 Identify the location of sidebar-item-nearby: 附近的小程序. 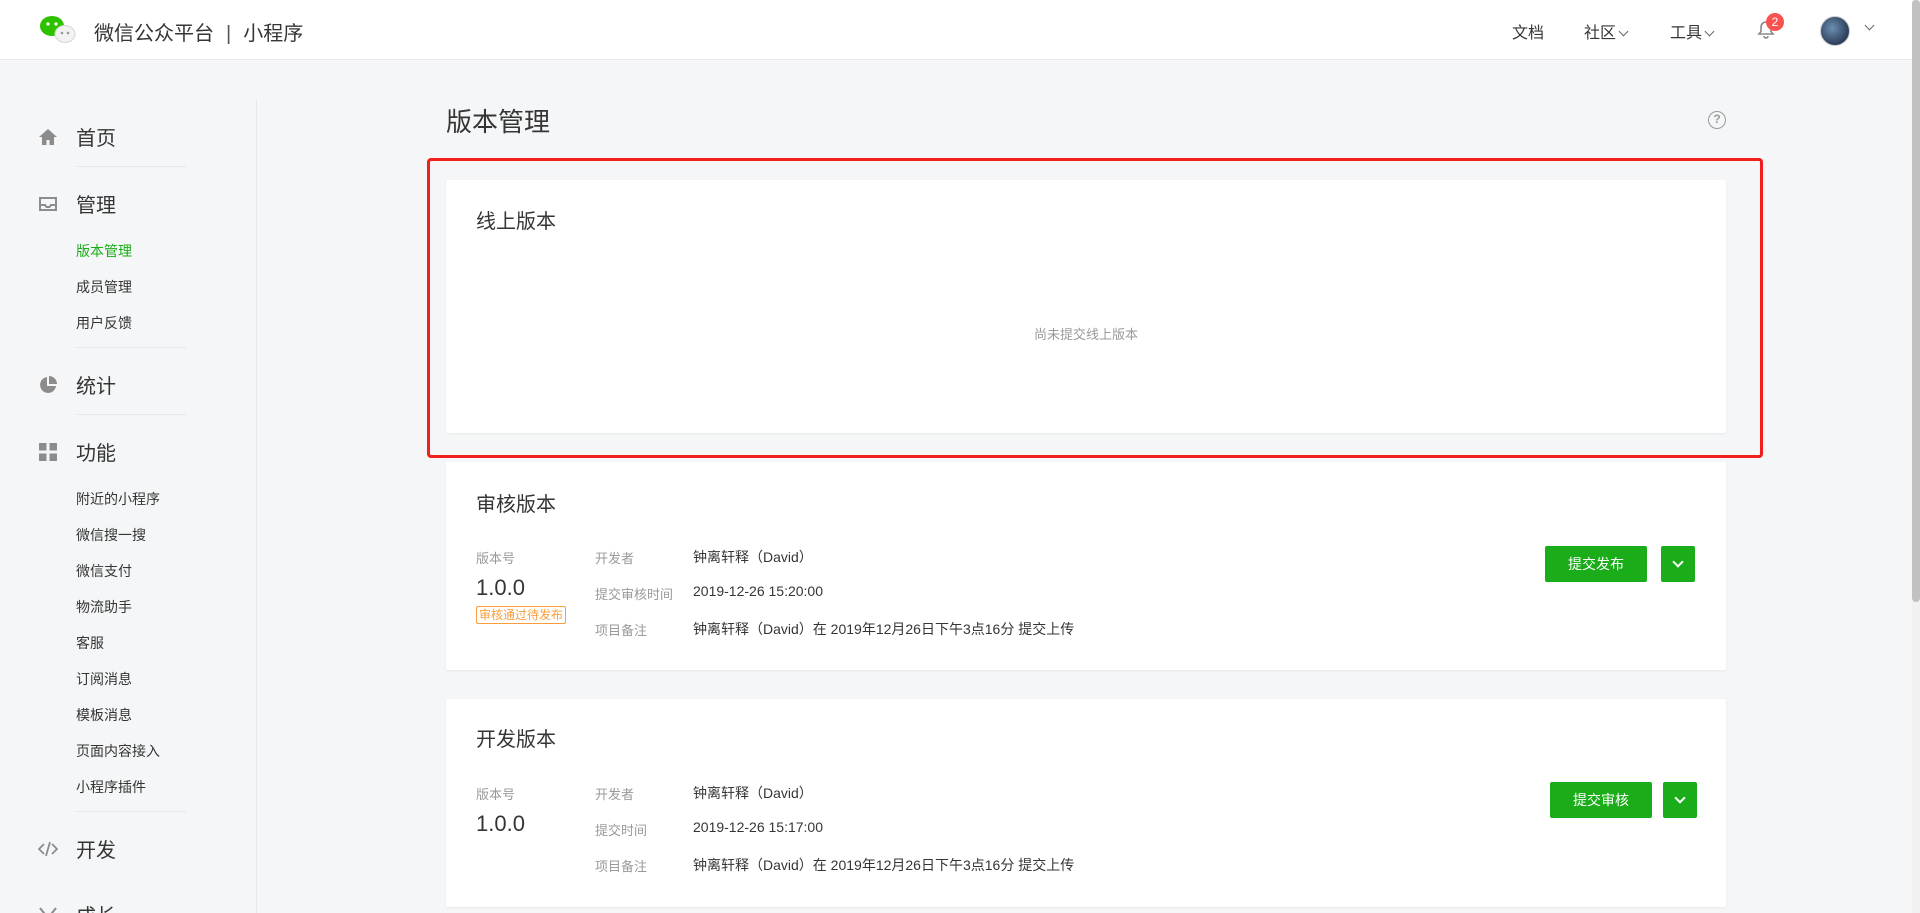
(118, 499).